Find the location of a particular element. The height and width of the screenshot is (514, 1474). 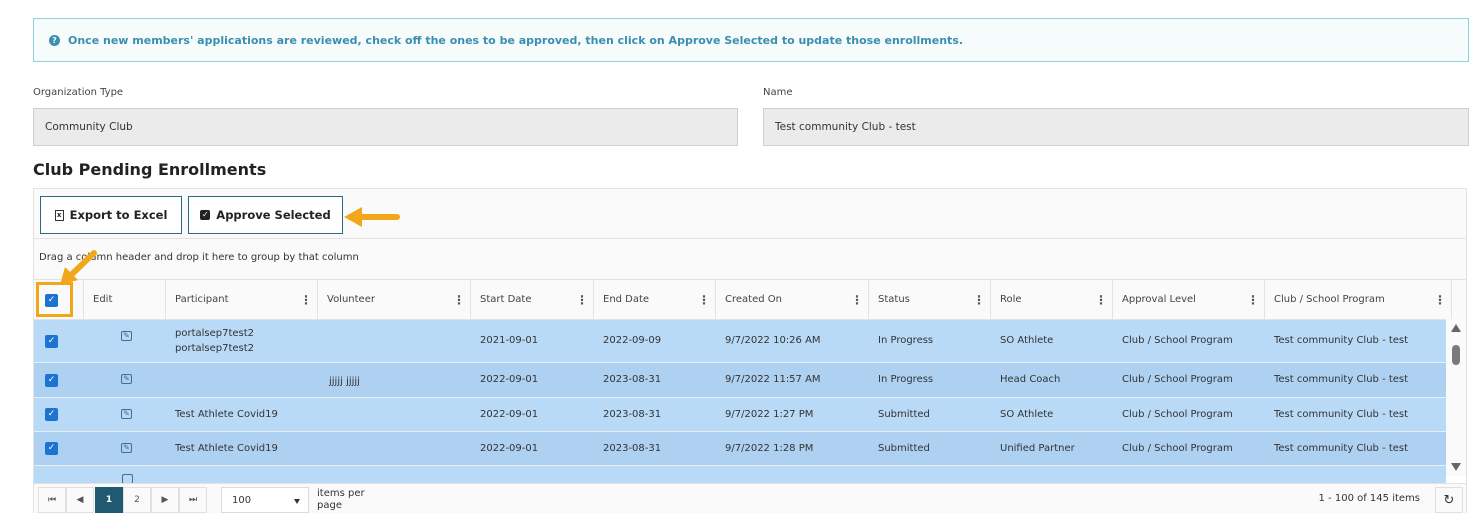

org-type-field: Community Club is located at coordinates (385, 127).